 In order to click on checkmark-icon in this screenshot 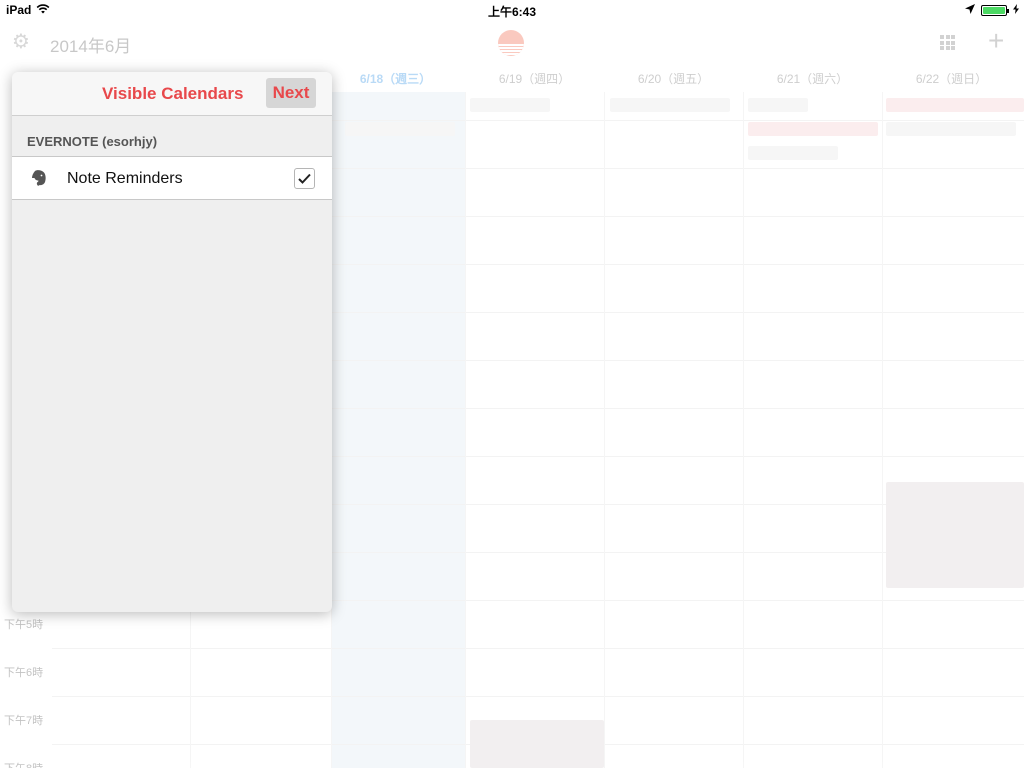, I will do `click(304, 178)`.